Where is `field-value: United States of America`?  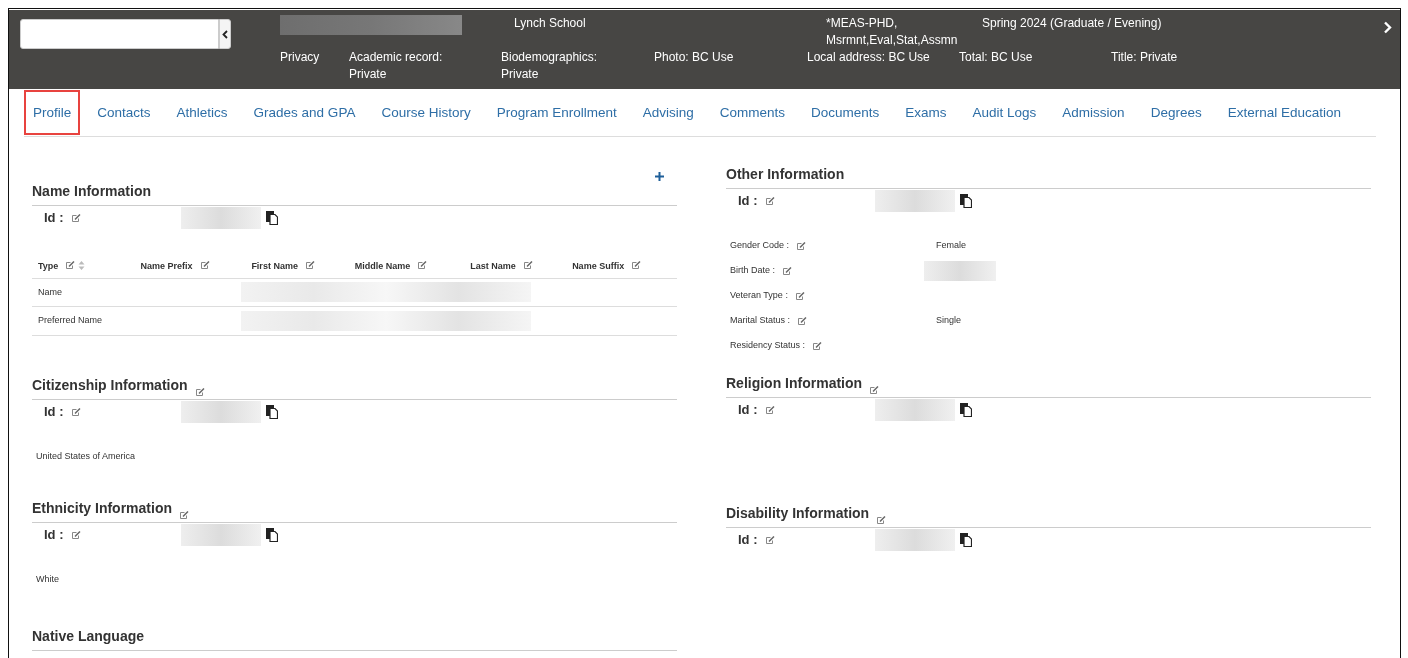 field-value: United States of America is located at coordinates (86, 456).